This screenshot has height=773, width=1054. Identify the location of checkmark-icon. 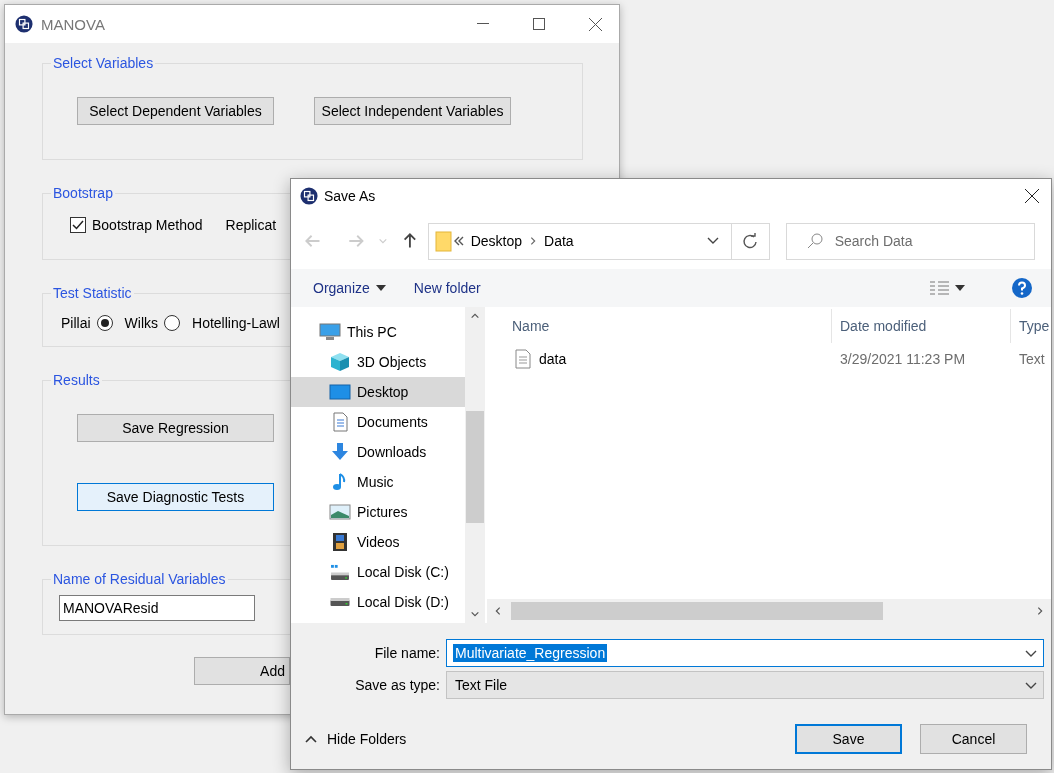
(78, 225).